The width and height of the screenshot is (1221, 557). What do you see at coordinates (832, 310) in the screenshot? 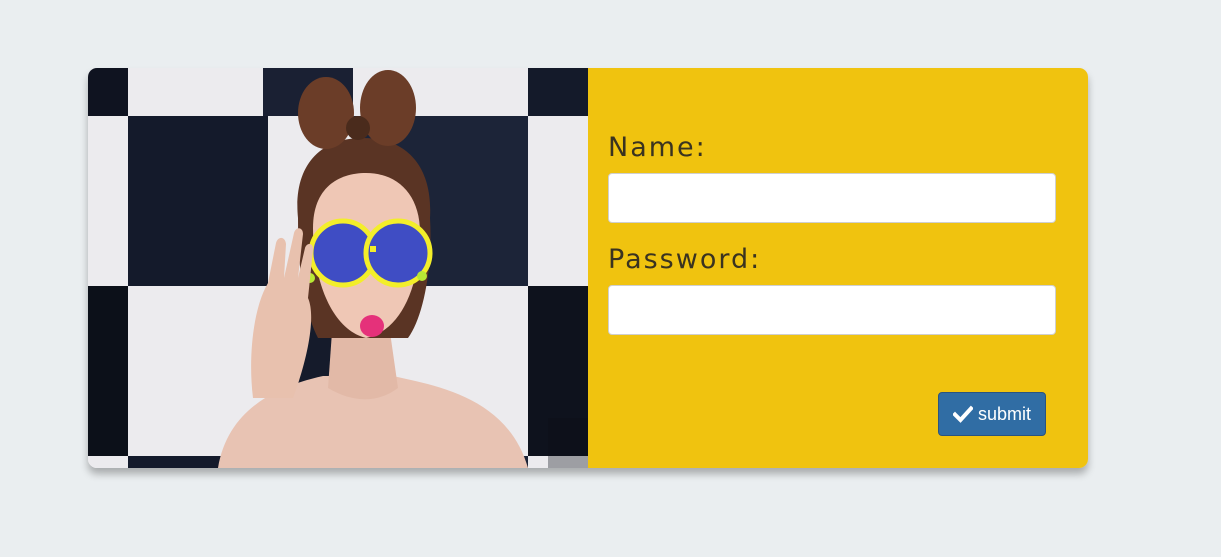
I see `password-input` at bounding box center [832, 310].